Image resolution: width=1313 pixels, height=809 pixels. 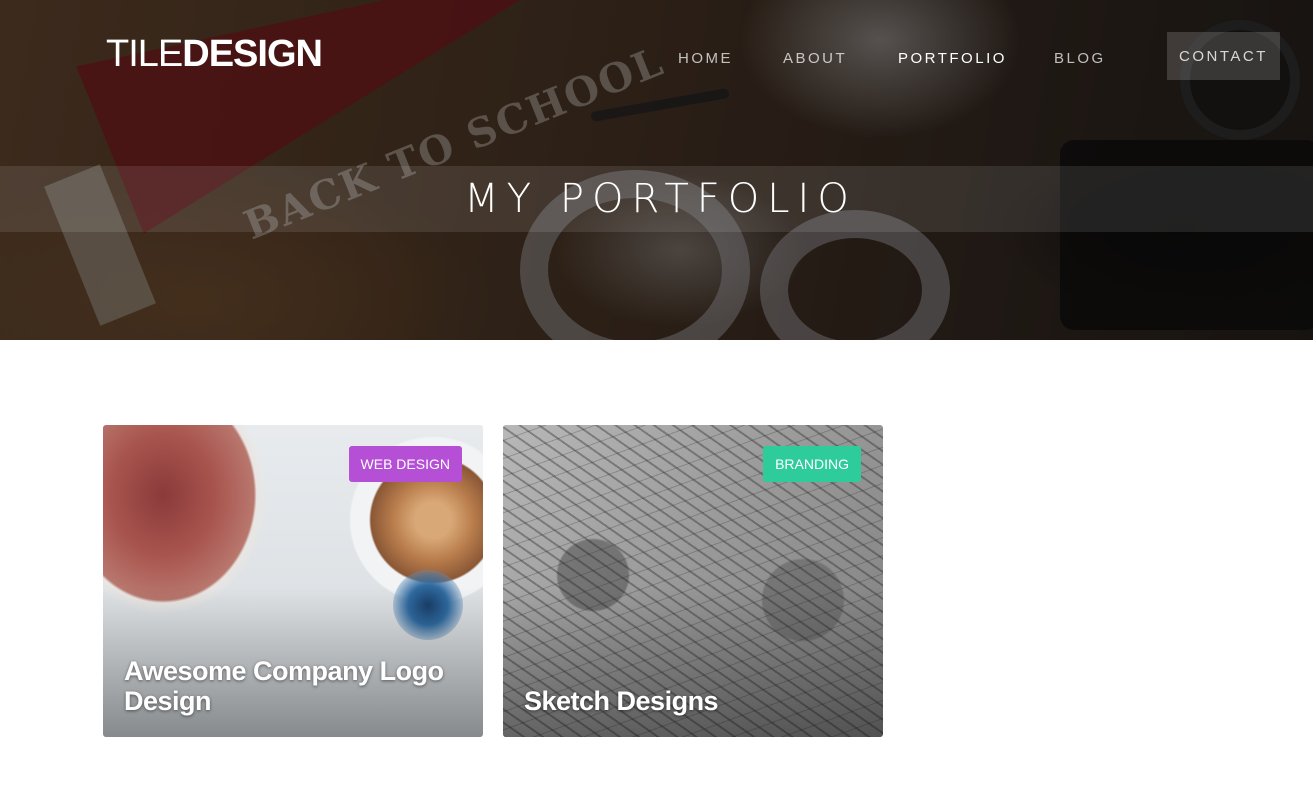 I want to click on site-logo: TILEDESIGN, so click(x=214, y=54).